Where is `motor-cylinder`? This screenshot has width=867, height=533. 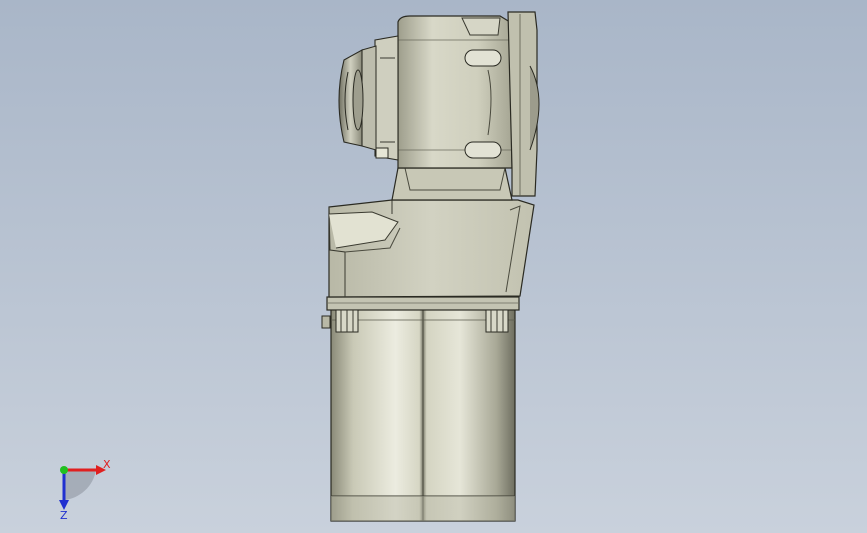
motor-cylinder is located at coordinates (423, 414).